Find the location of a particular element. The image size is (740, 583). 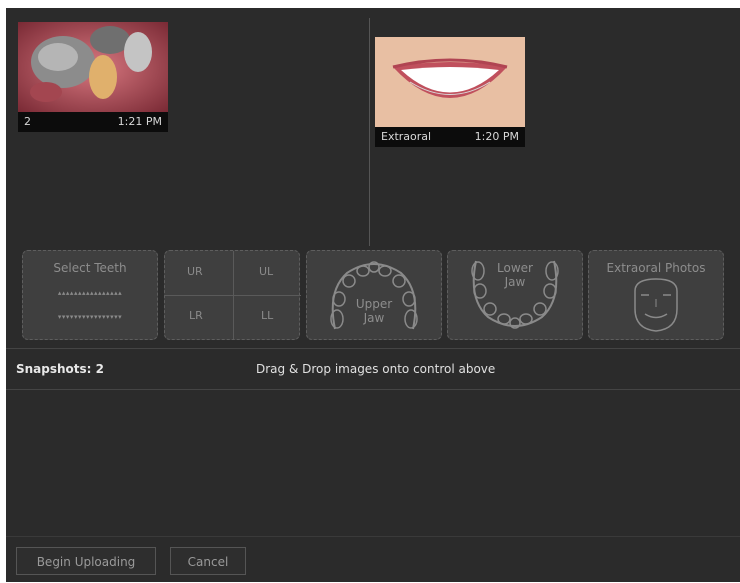

snapshot-count: Snapshots: 2 is located at coordinates (60, 369).